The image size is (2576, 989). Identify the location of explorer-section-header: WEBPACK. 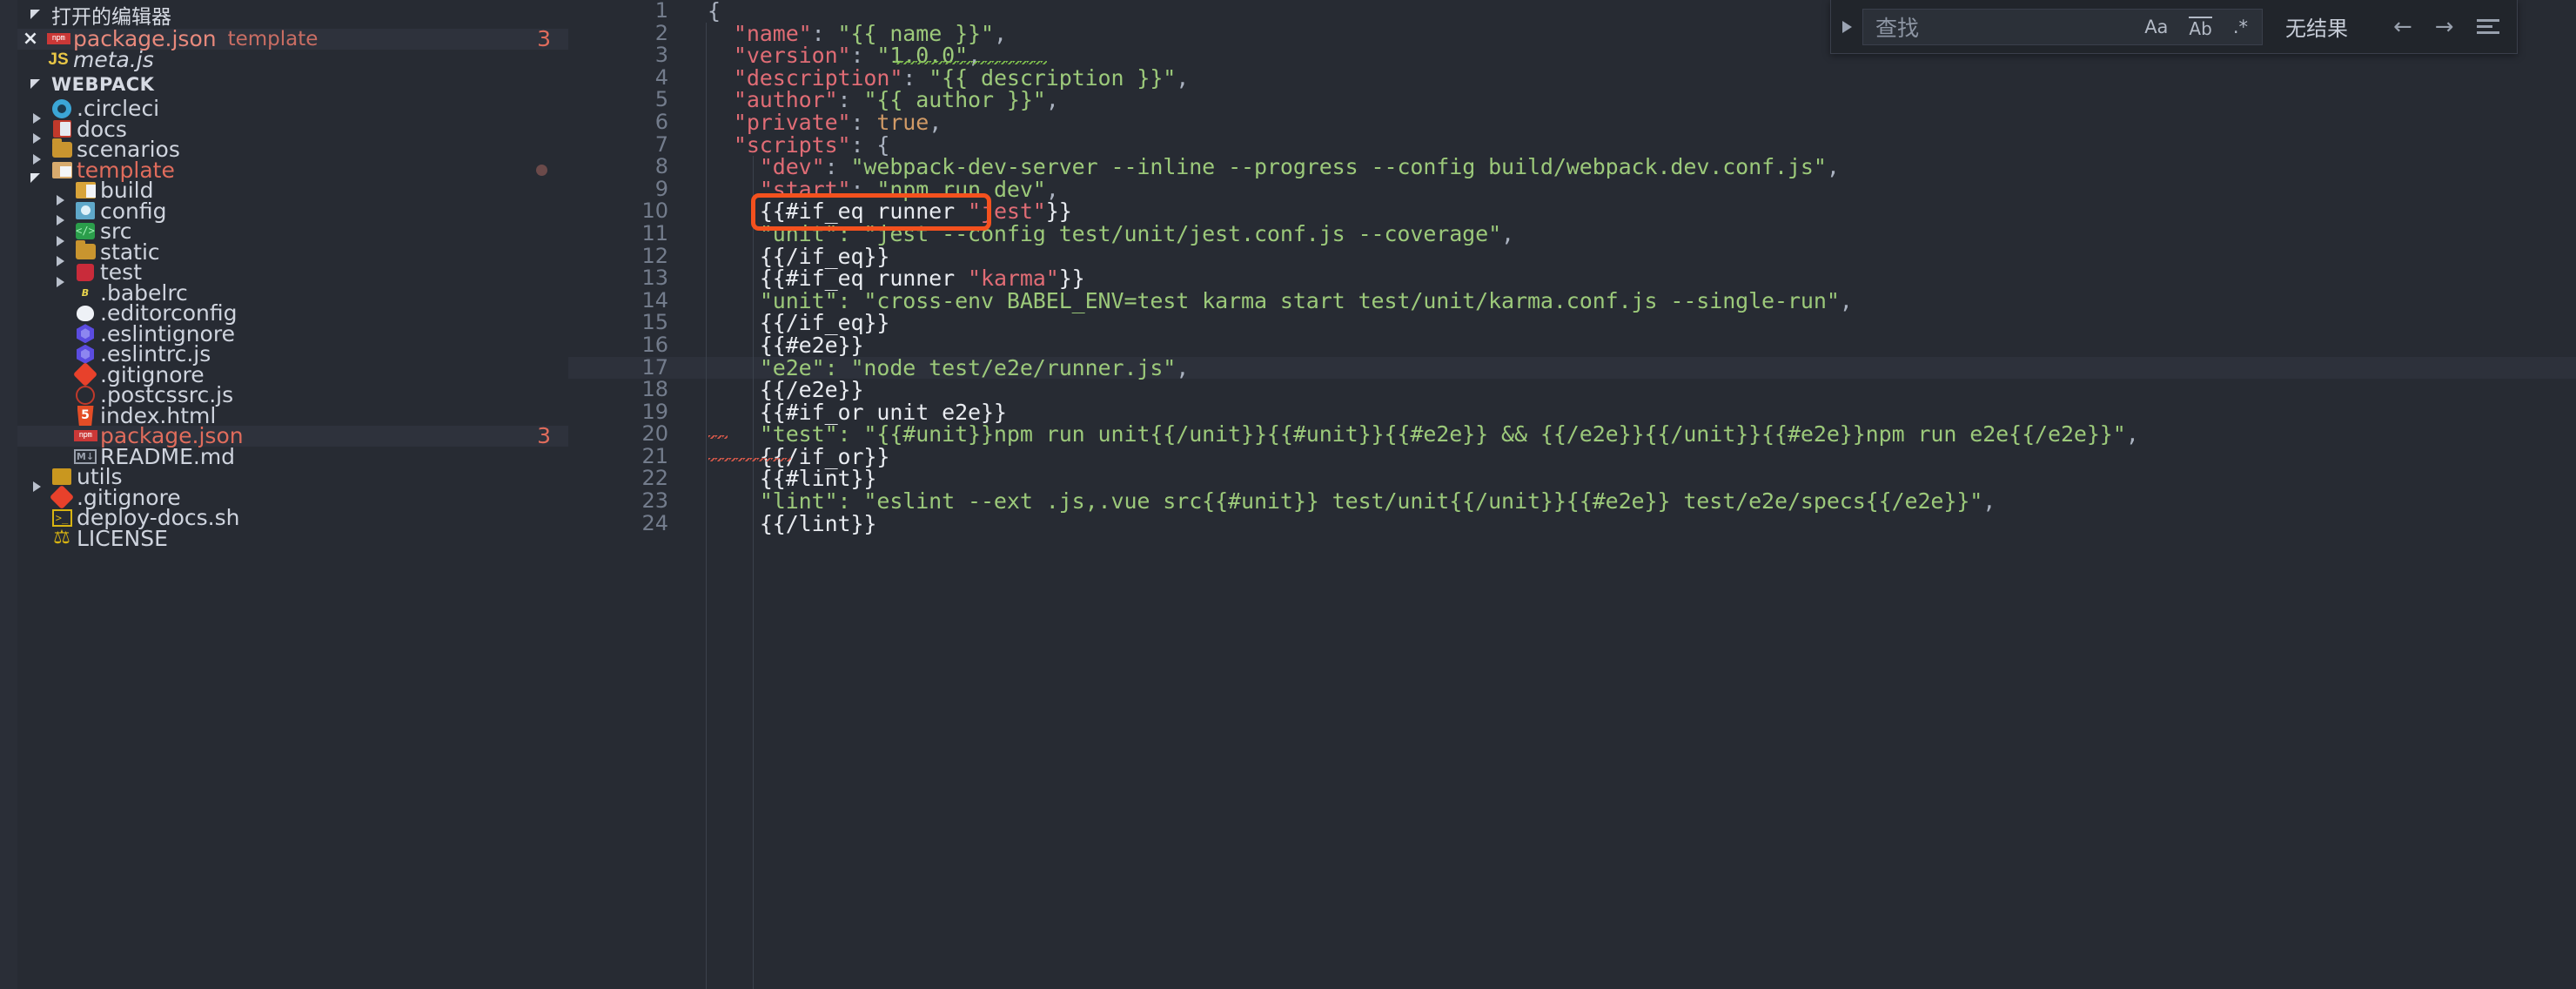
(292, 84).